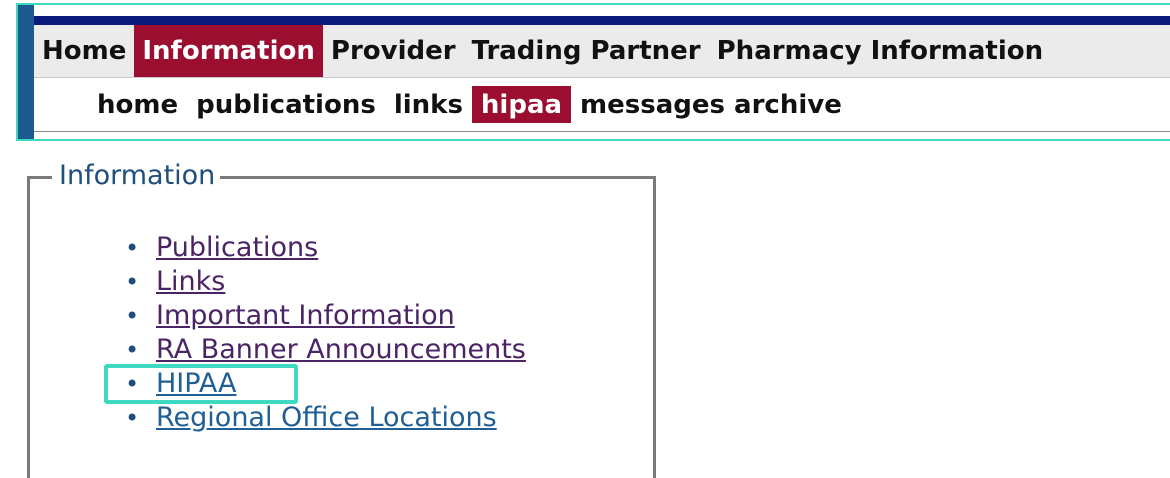  Describe the element at coordinates (323, 282) in the screenshot. I see `list-item: • Links` at that location.